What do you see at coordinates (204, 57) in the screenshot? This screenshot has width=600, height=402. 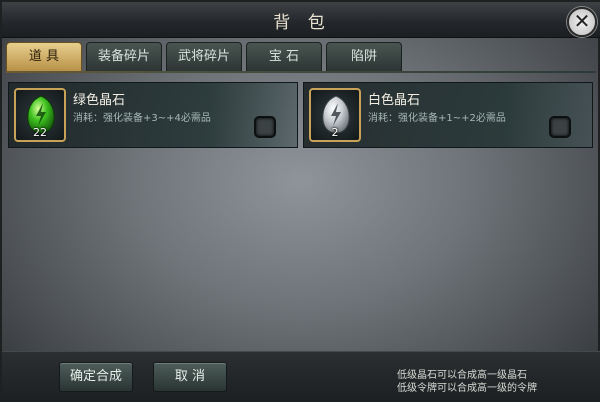 I see `tab-general-fragments: 武将碎片` at bounding box center [204, 57].